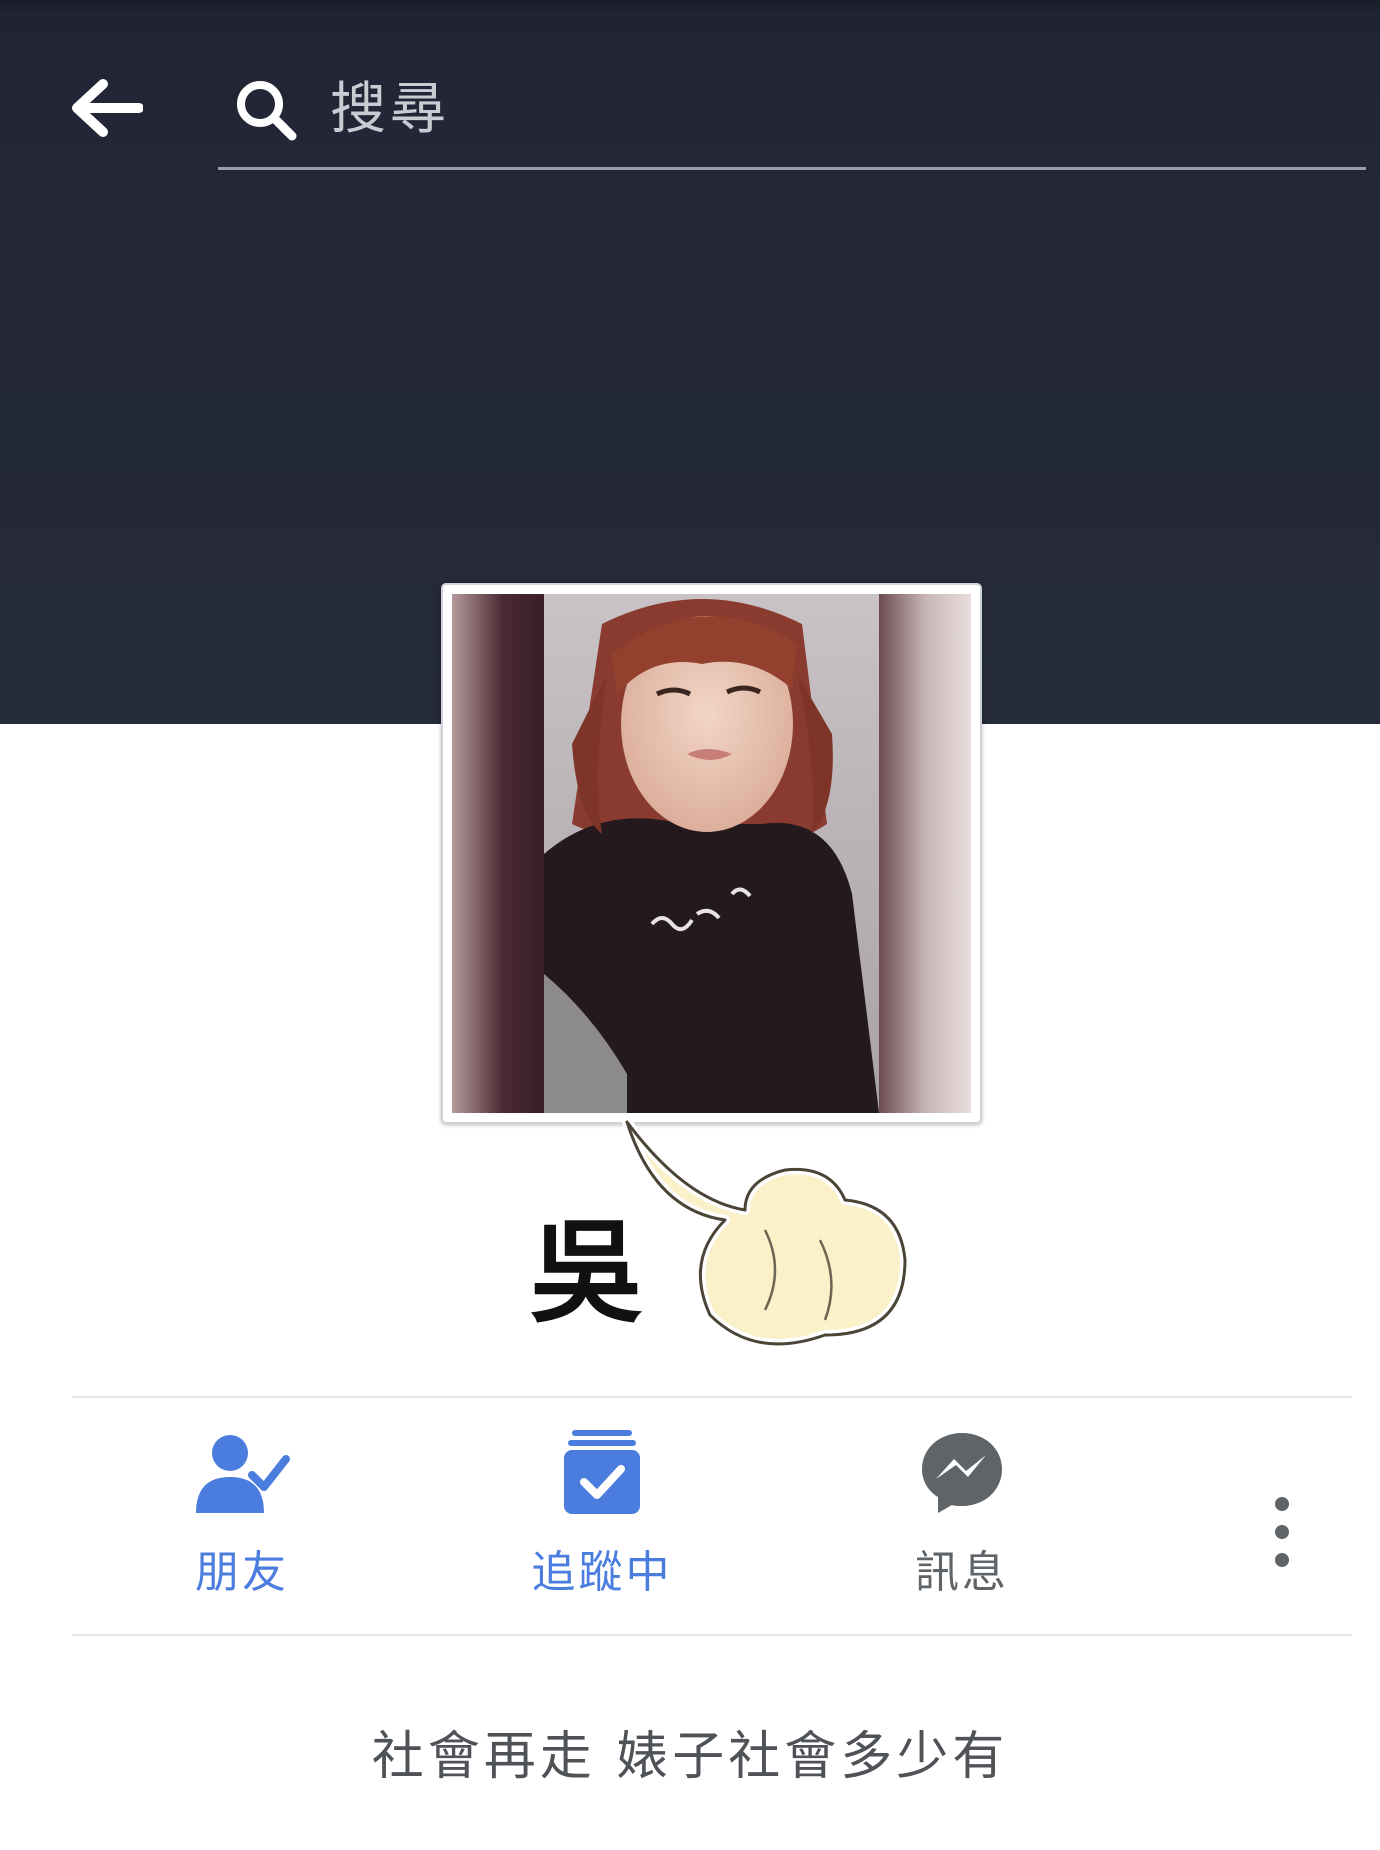 This screenshot has height=1850, width=1380. I want to click on friends-button: 朋友, so click(242, 1517).